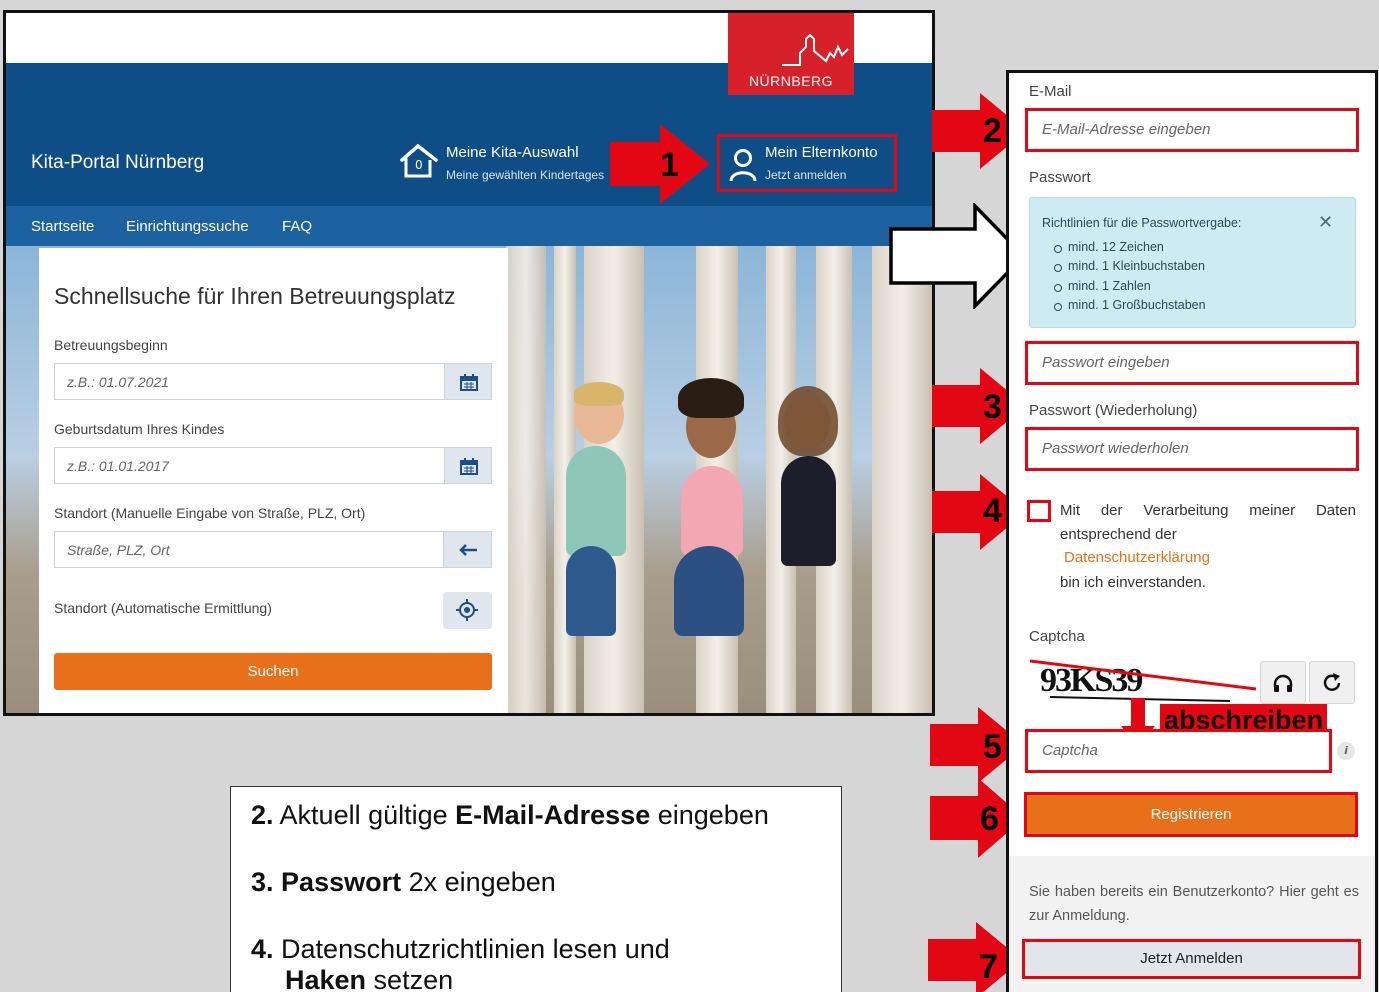 This screenshot has height=992, width=1379. What do you see at coordinates (1137, 557) in the screenshot?
I see `privacy-policy-link: Datenschutzerklärung` at bounding box center [1137, 557].